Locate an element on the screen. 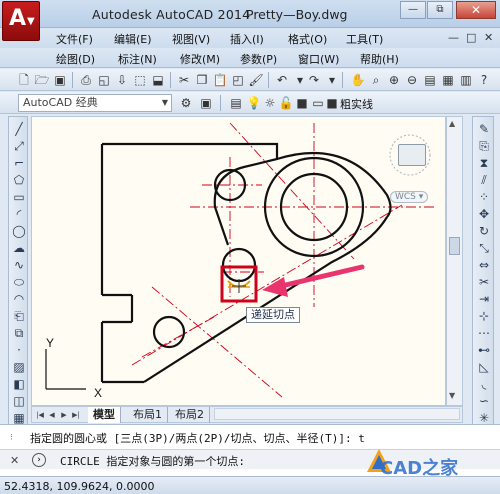  tab-next-icon: ▶ is located at coordinates (64, 415).